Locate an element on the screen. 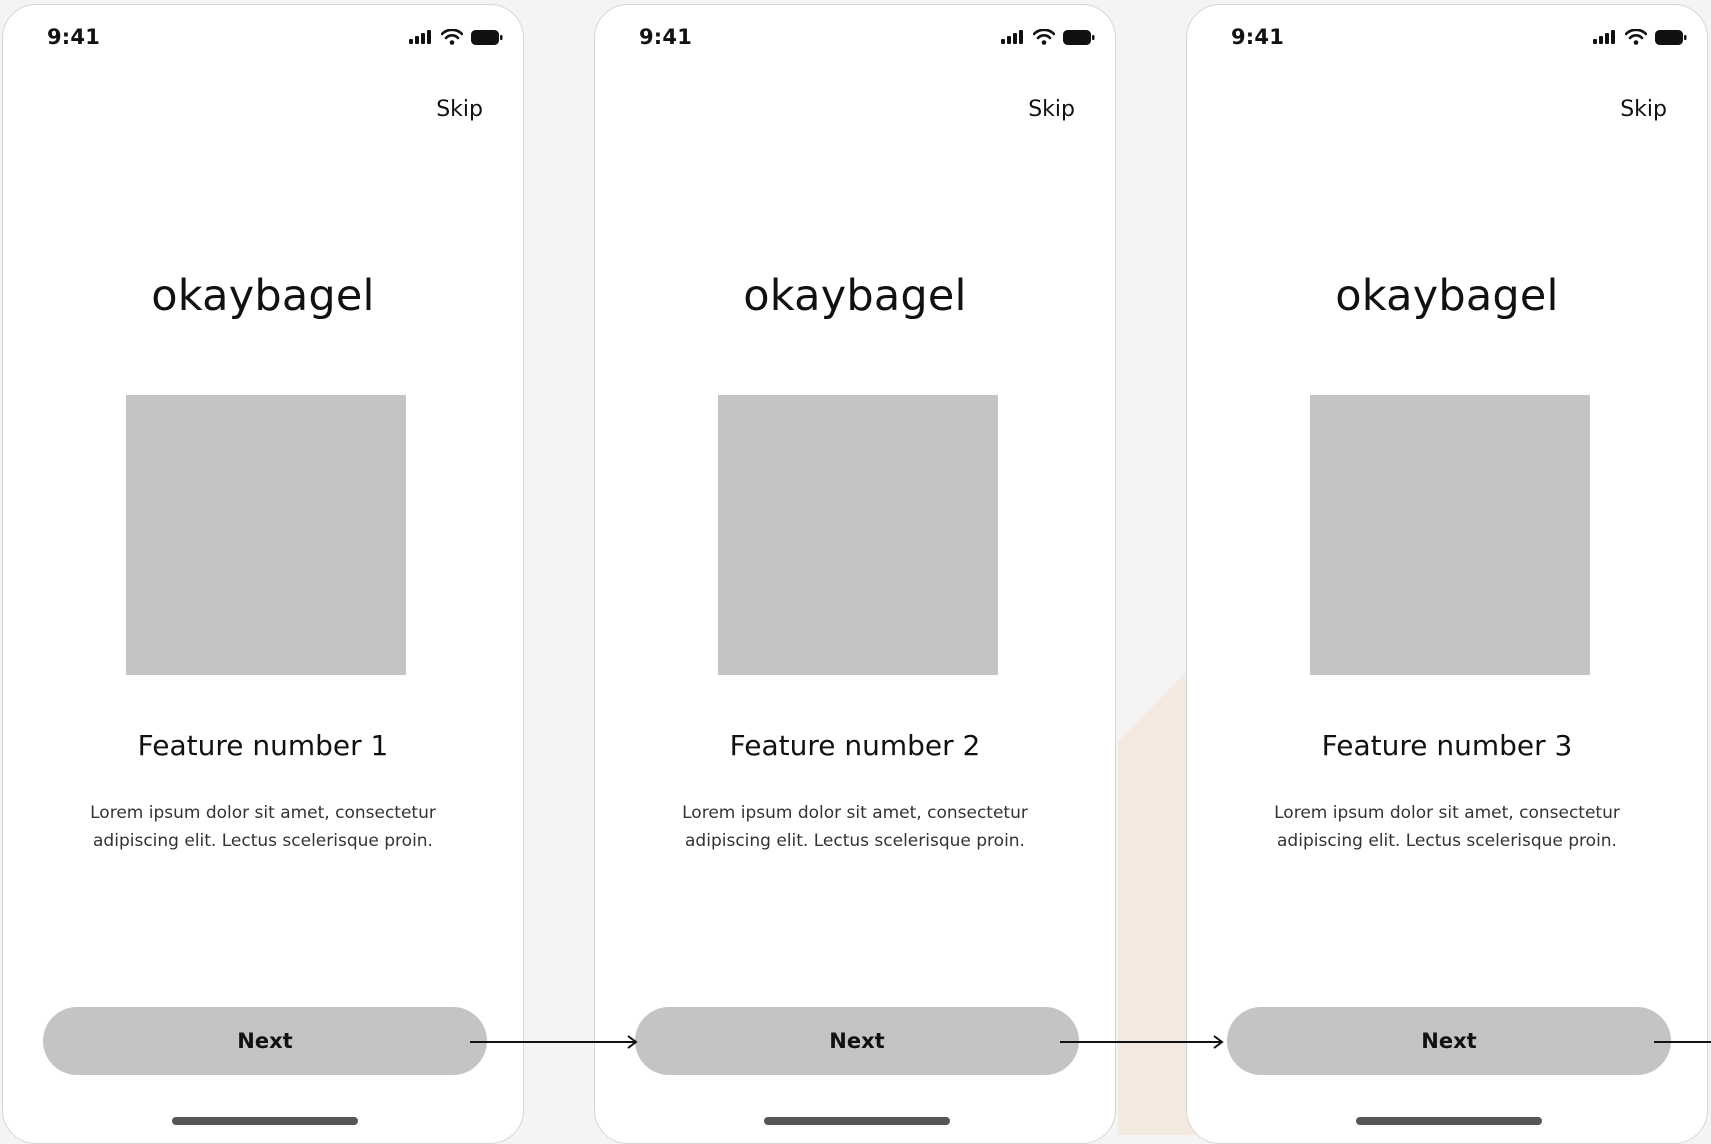 This screenshot has height=1144, width=1711. feature-title: Feature number 1 is located at coordinates (263, 745).